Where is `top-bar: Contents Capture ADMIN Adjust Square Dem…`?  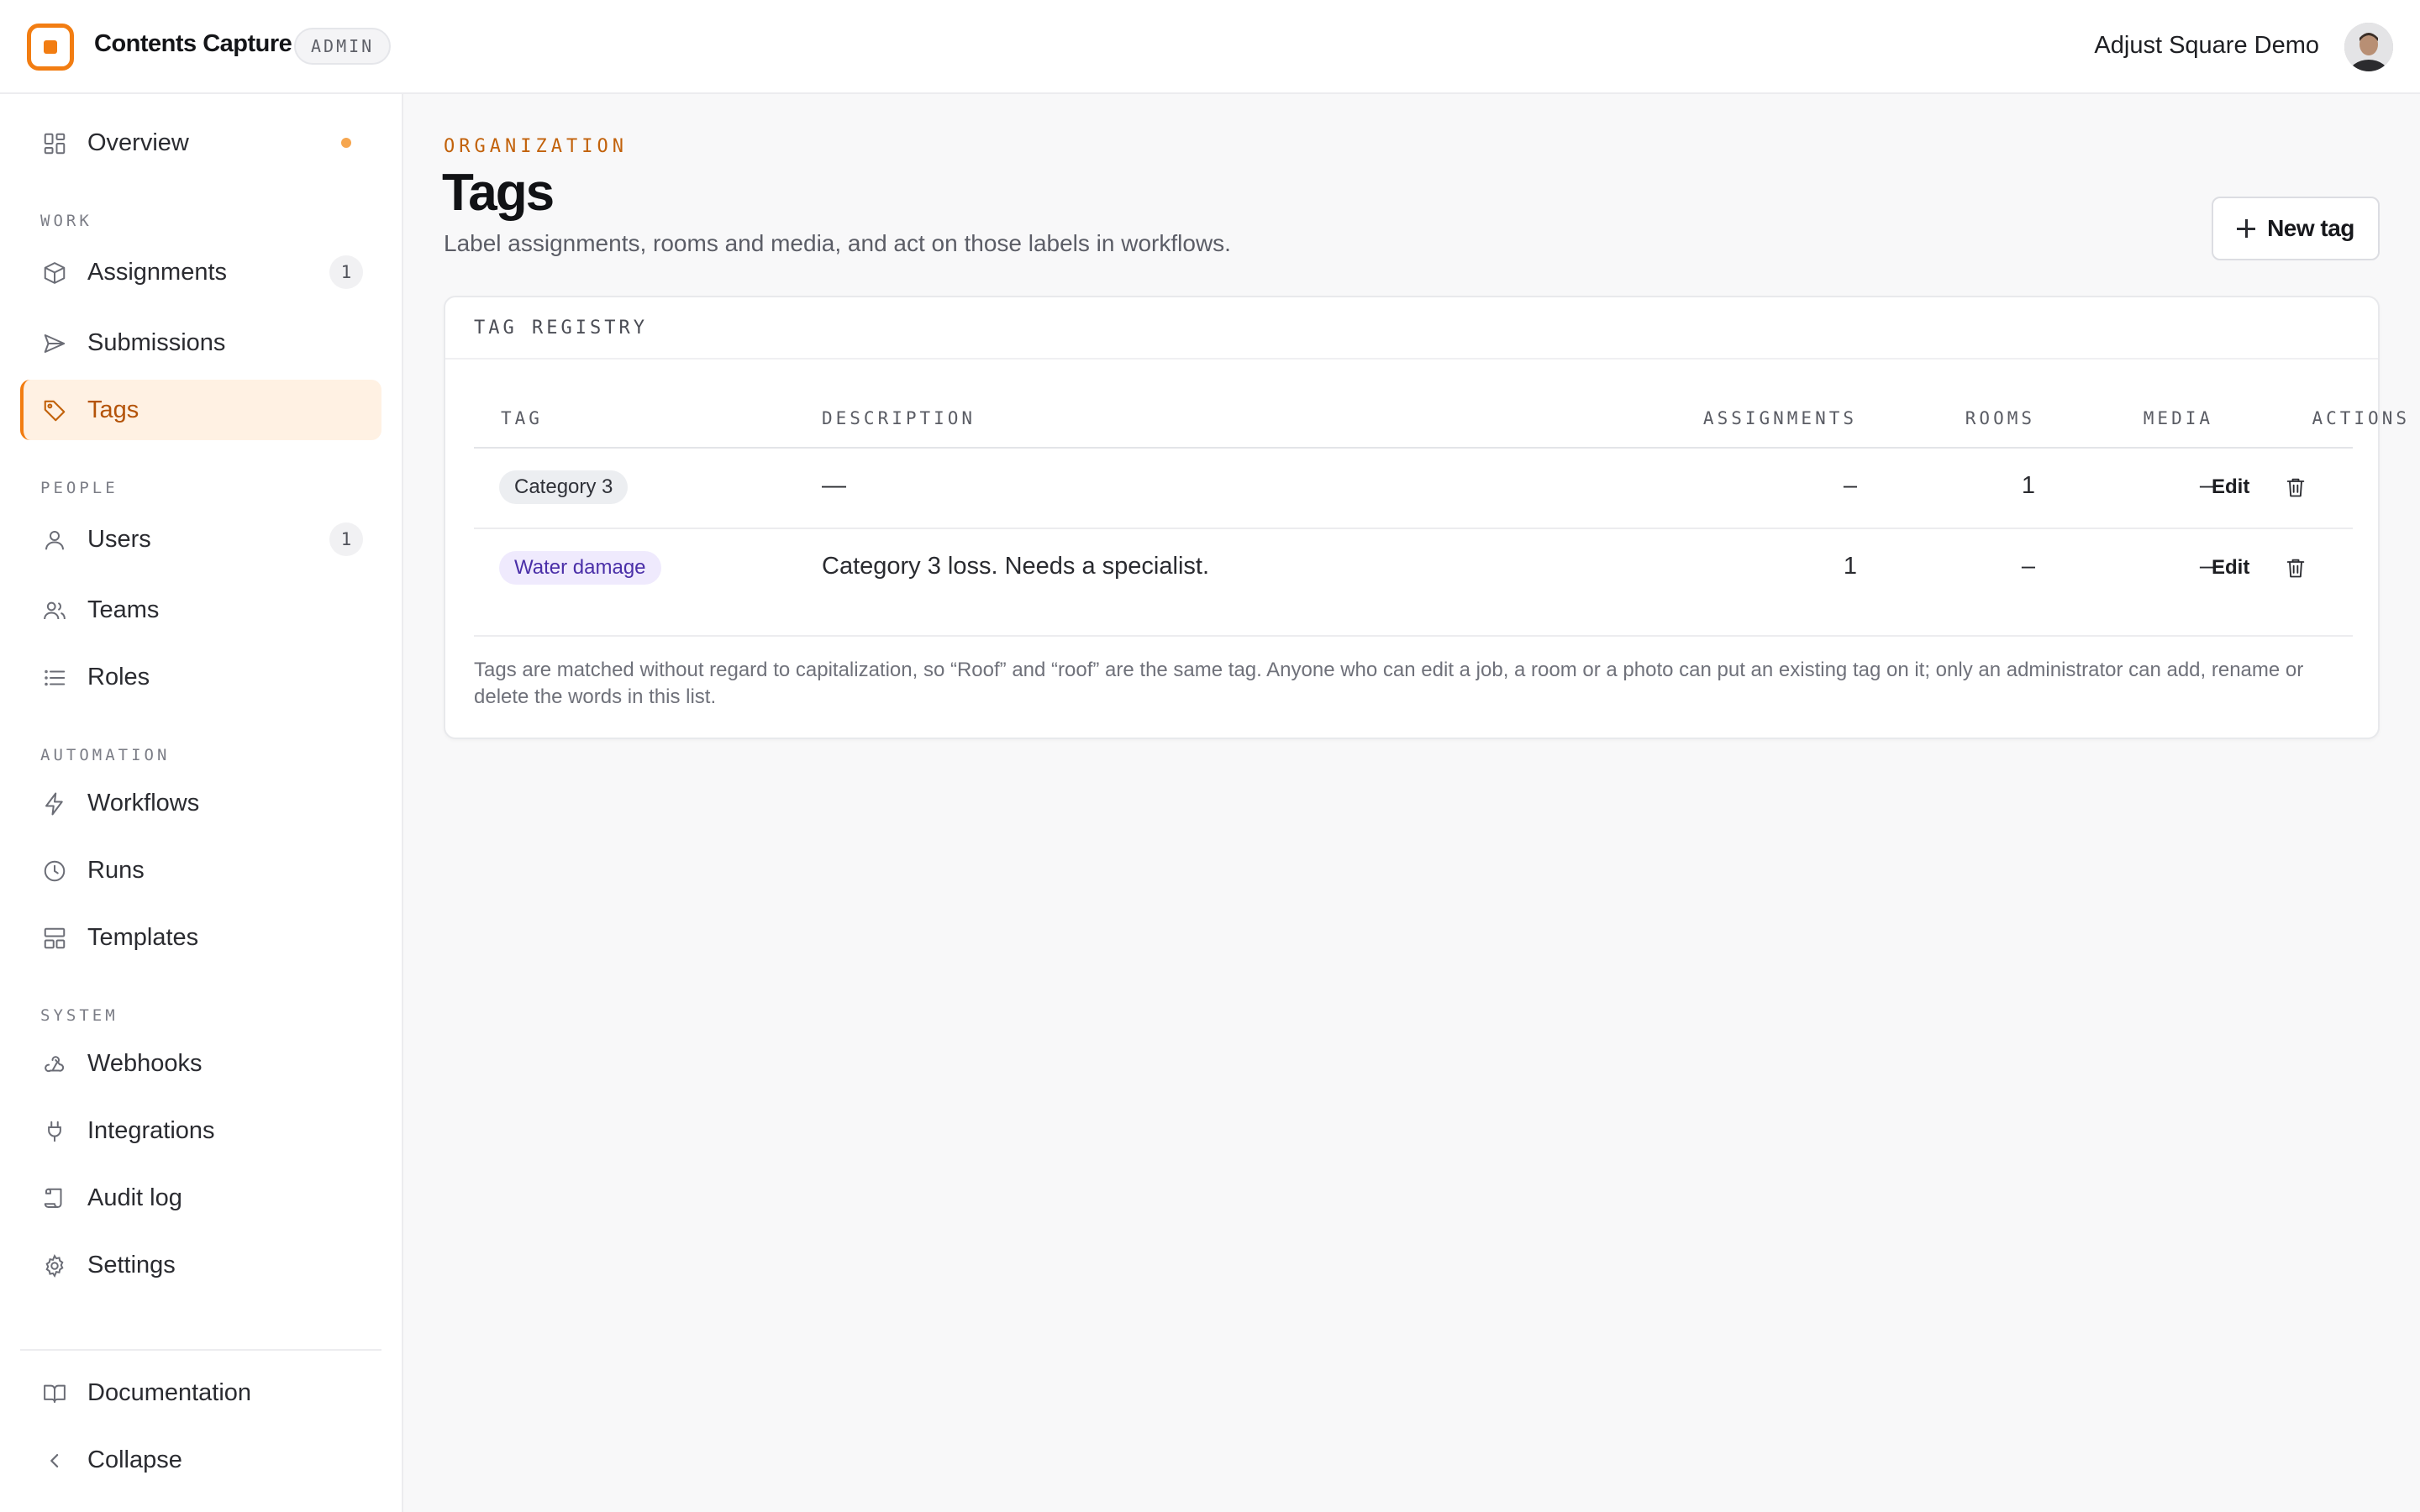
top-bar: Contents Capture ADMIN Adjust Square Dem… is located at coordinates (1210, 47).